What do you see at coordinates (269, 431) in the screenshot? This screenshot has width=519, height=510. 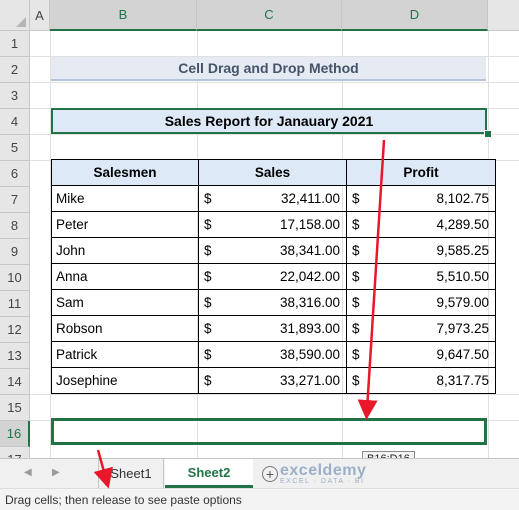 I see `drop-target-range` at bounding box center [269, 431].